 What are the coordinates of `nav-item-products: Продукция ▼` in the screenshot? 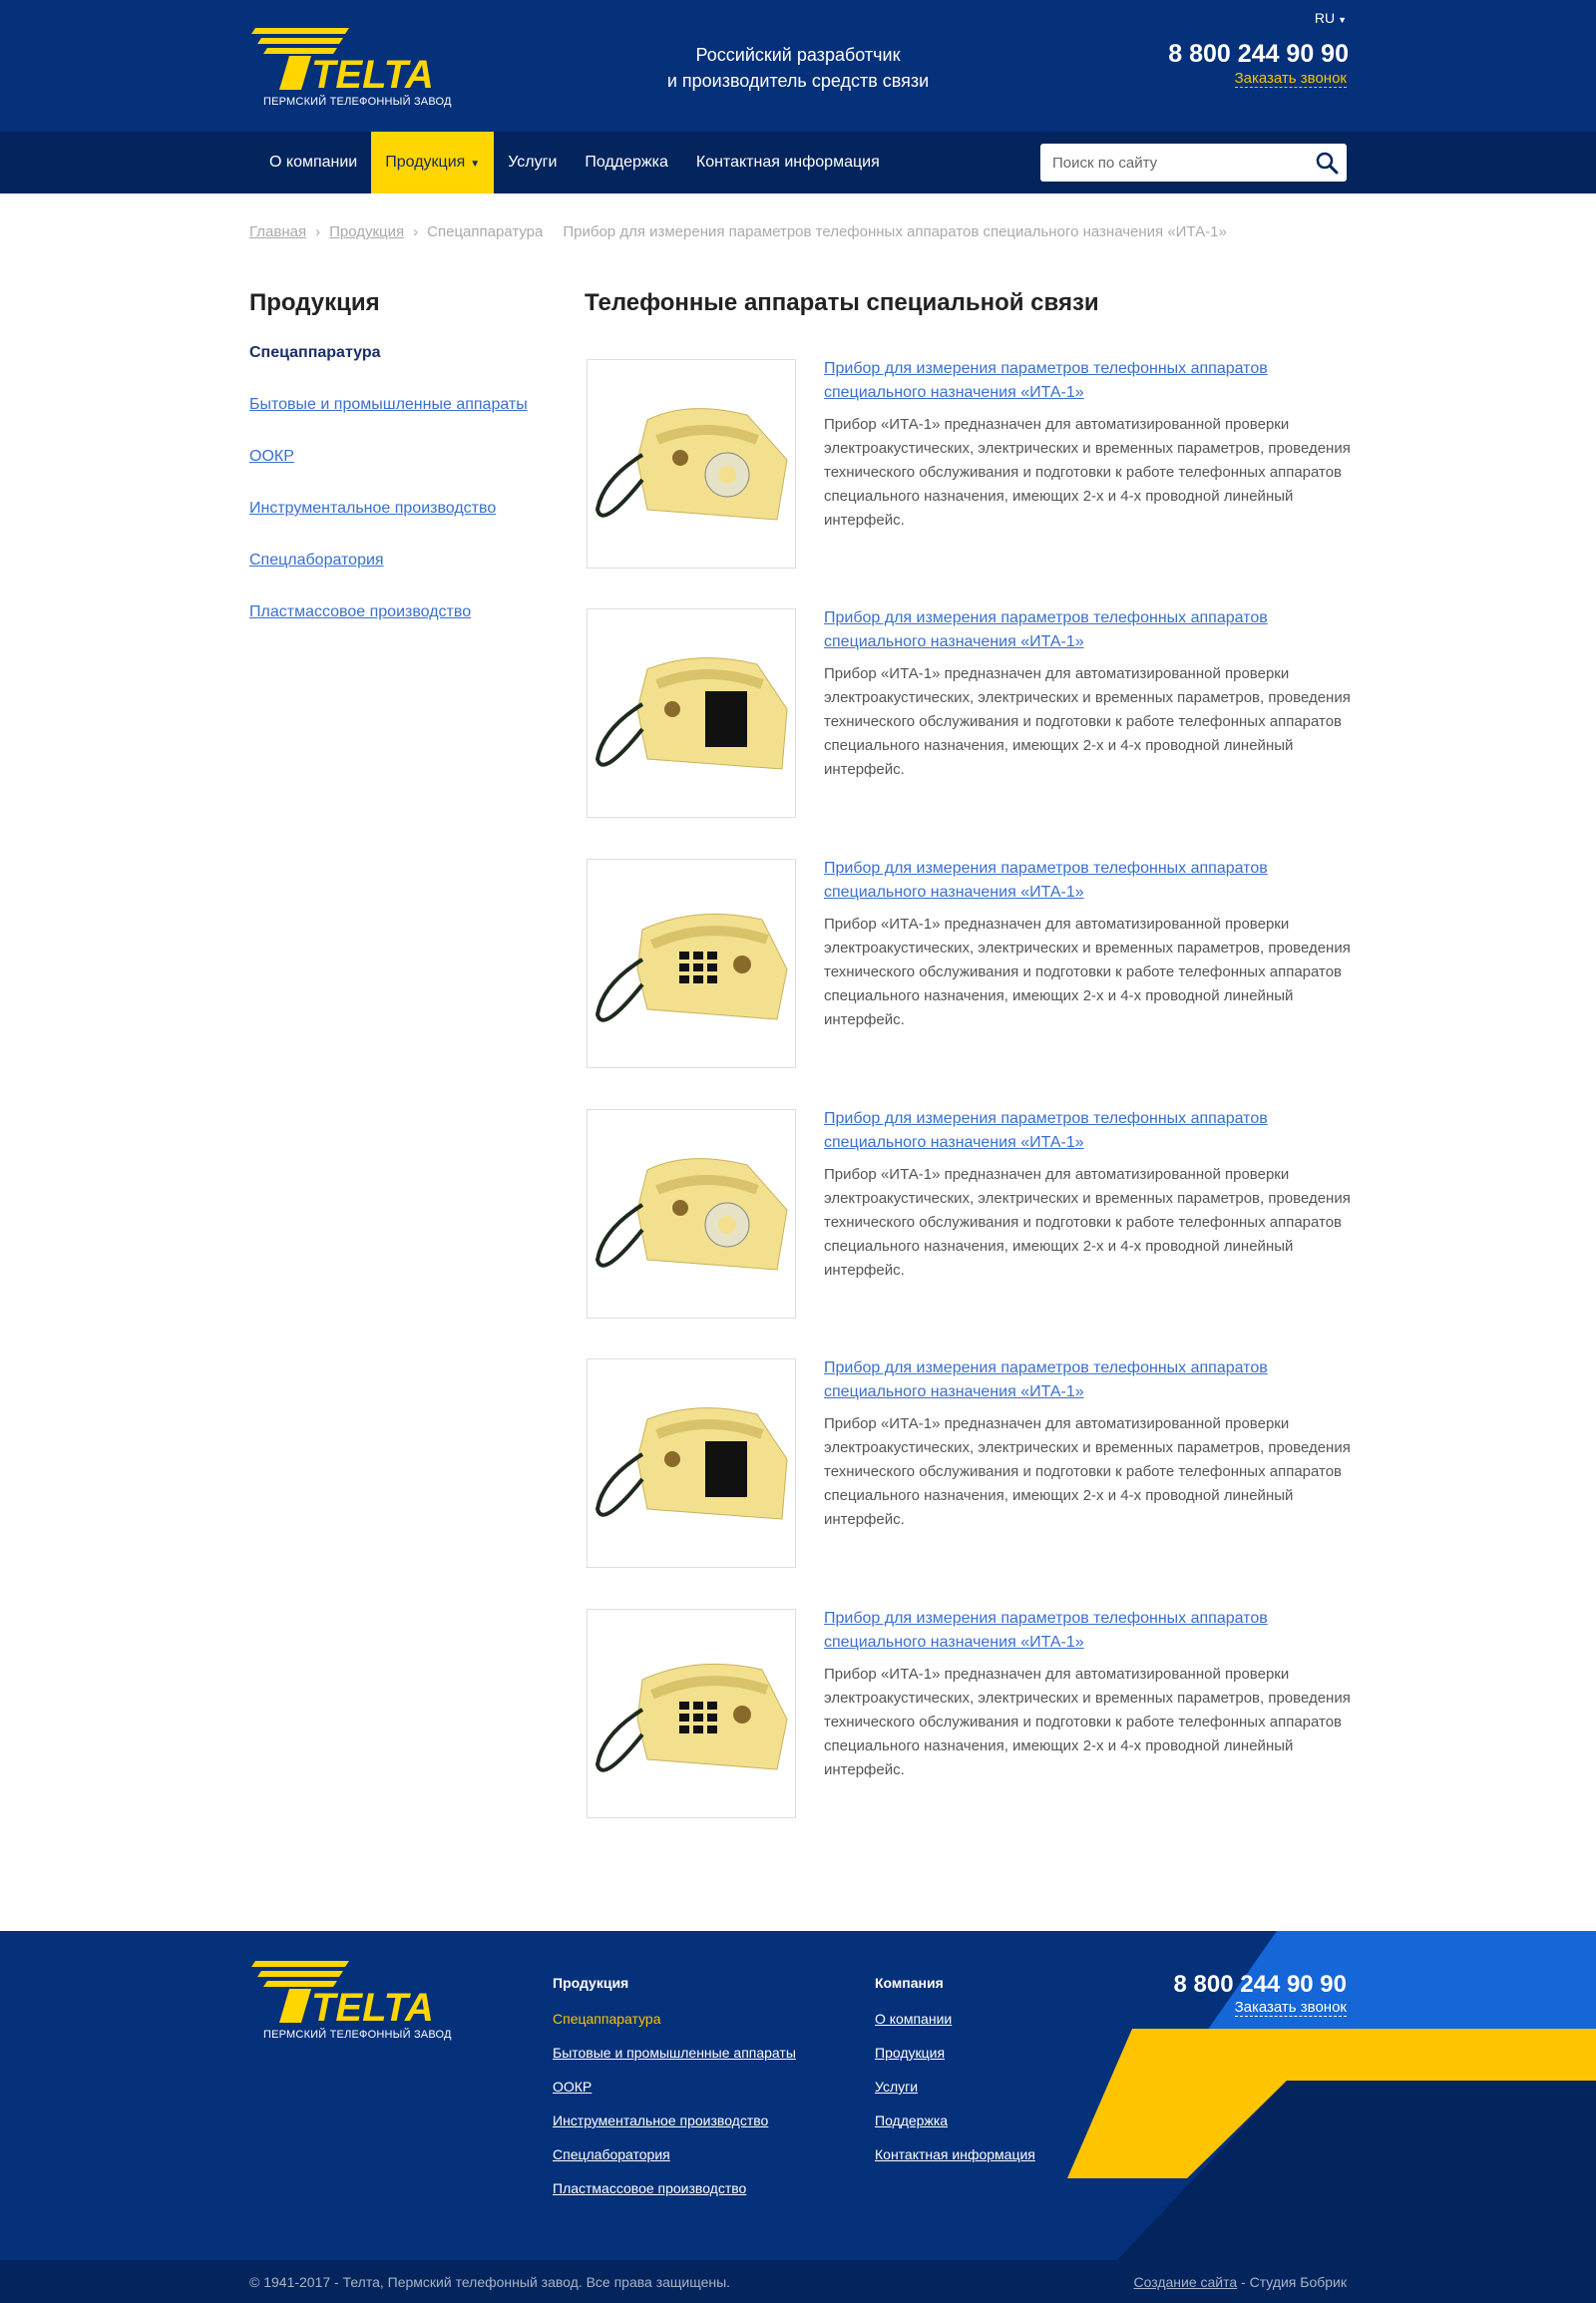 It's located at (433, 162).